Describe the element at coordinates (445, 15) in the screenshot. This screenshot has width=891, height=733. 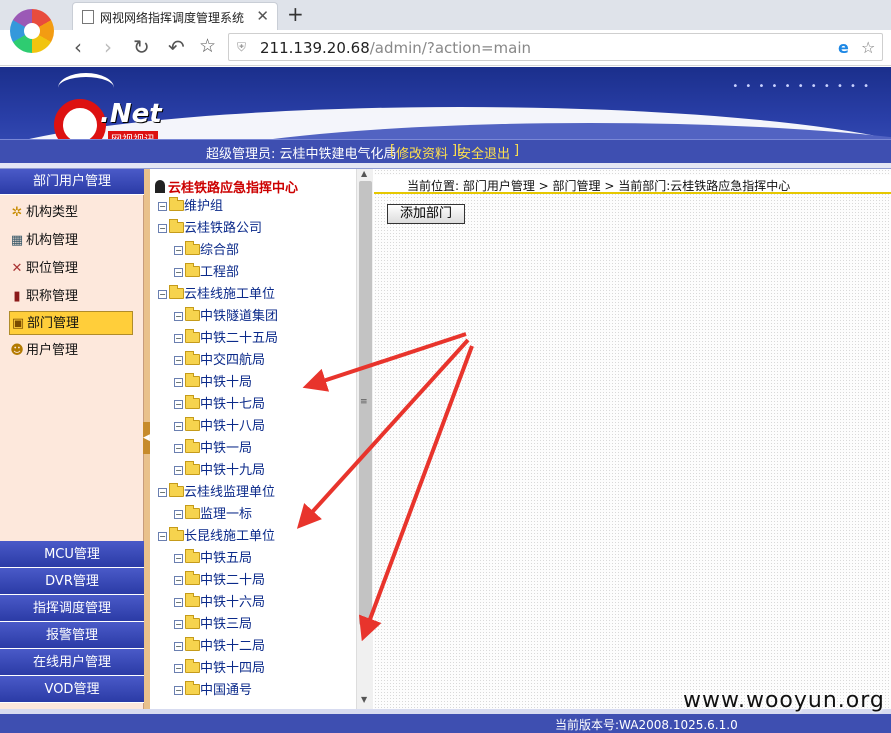
I see `browser-tab-bar: 网视网络指挥调度管理系统 ✕ +` at that location.